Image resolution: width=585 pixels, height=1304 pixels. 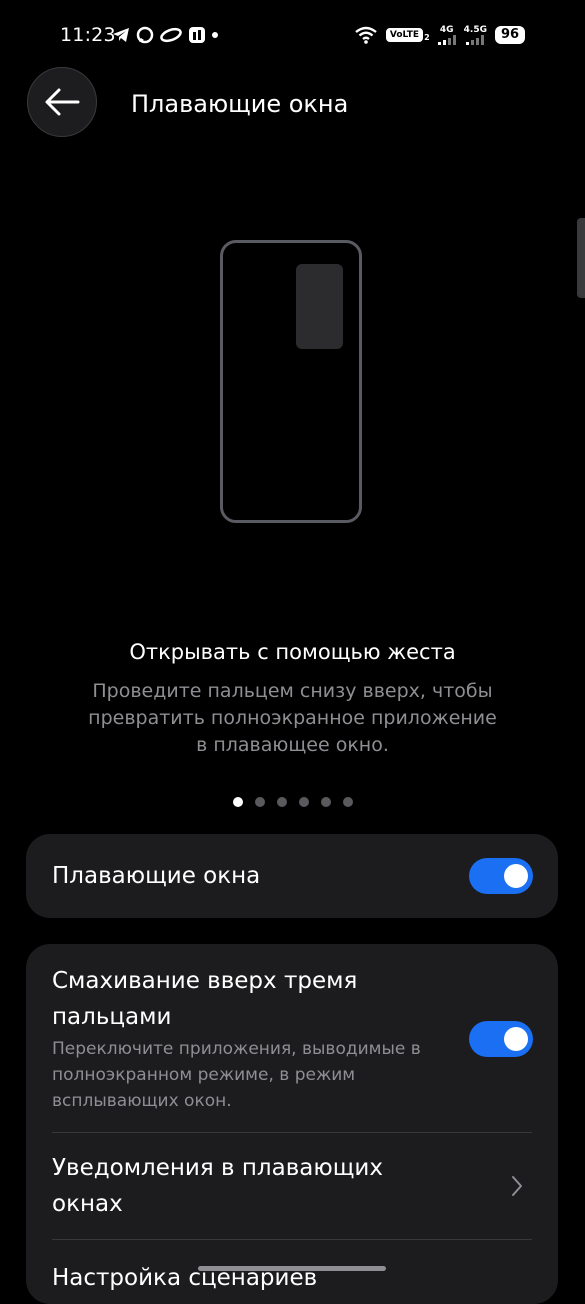 I want to click on status-time: 11:23, so click(x=88, y=35).